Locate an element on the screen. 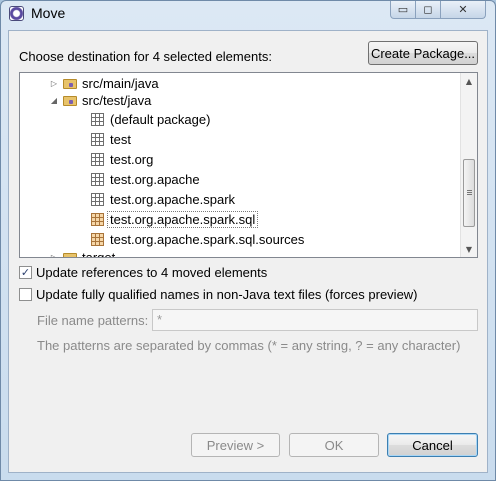 The width and height of the screenshot is (496, 481). tree-item-test-org-apache-spark: test.org.apache.spark is located at coordinates (163, 199).